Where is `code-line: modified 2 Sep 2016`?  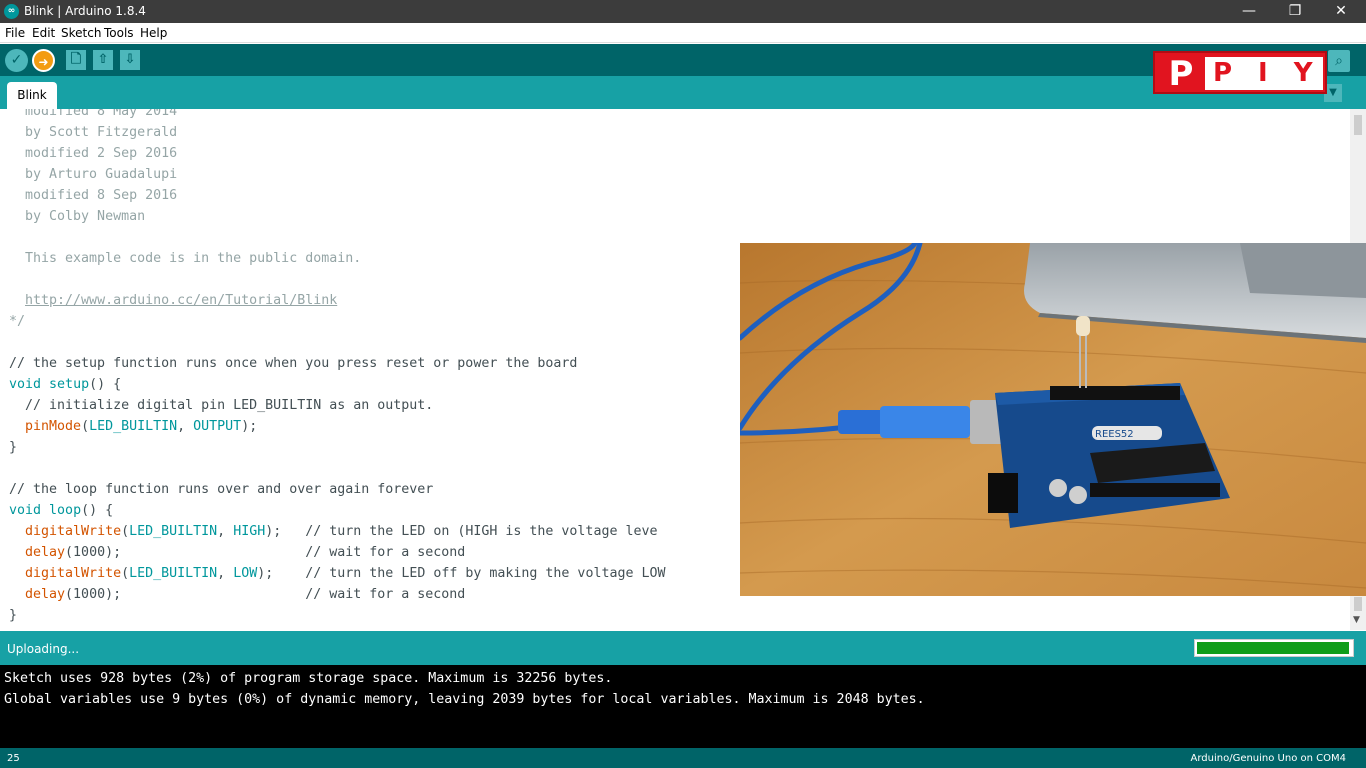
code-line: modified 2 Sep 2016 is located at coordinates (337, 153).